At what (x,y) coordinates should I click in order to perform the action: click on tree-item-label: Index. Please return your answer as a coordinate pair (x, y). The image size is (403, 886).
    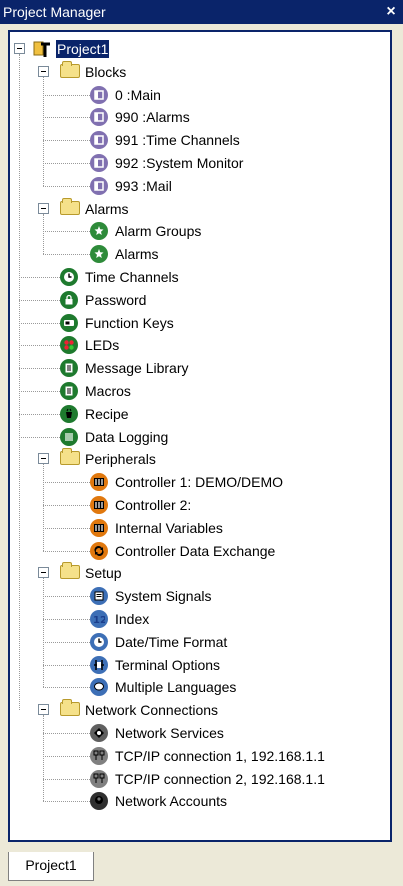
    Looking at the image, I should click on (132, 619).